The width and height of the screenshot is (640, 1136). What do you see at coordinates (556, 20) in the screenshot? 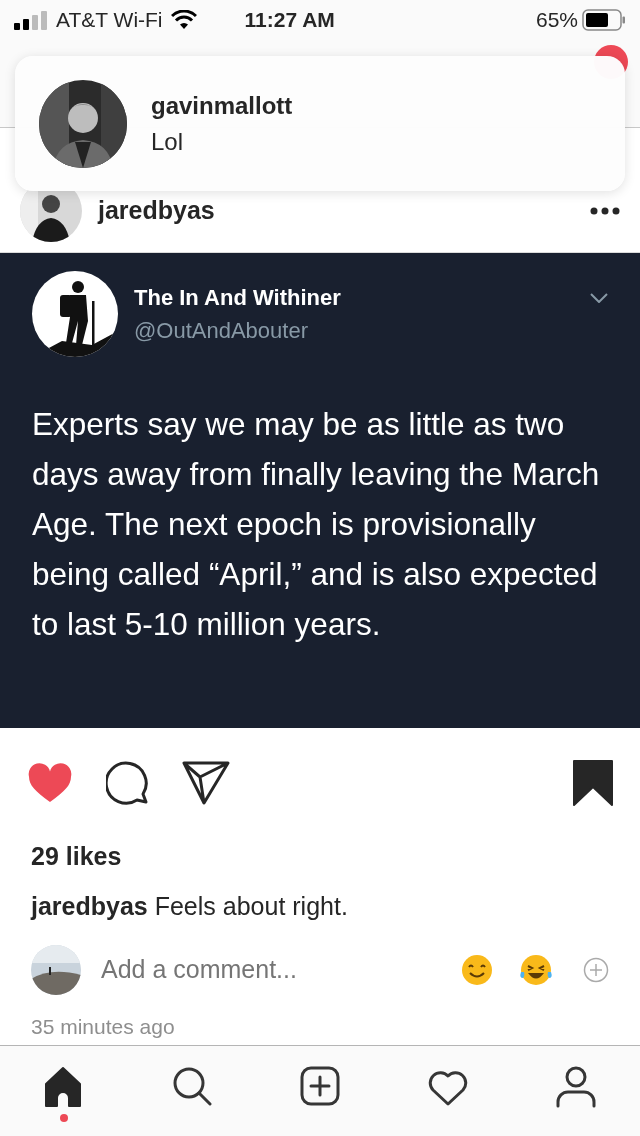
I see `battery-percent: 65%` at bounding box center [556, 20].